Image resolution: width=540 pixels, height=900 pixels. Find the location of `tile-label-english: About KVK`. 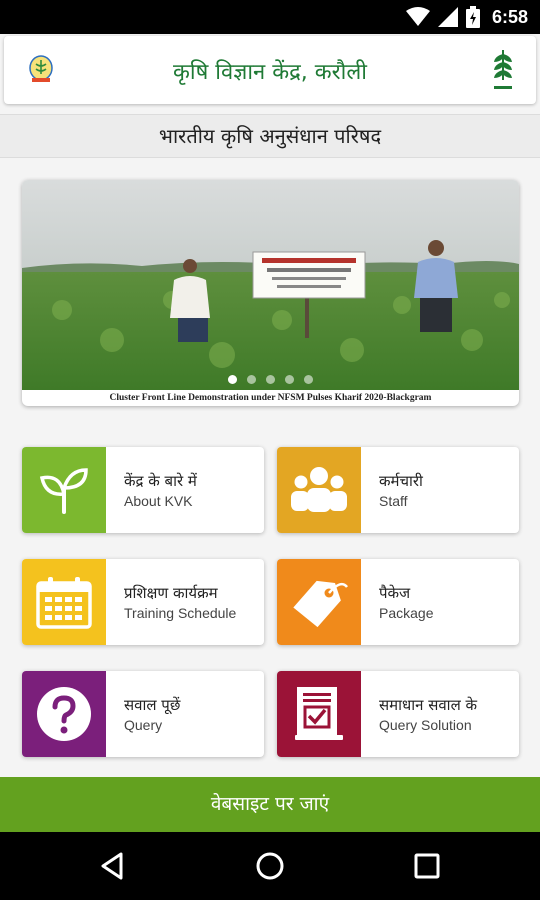

tile-label-english: About KVK is located at coordinates (158, 501).